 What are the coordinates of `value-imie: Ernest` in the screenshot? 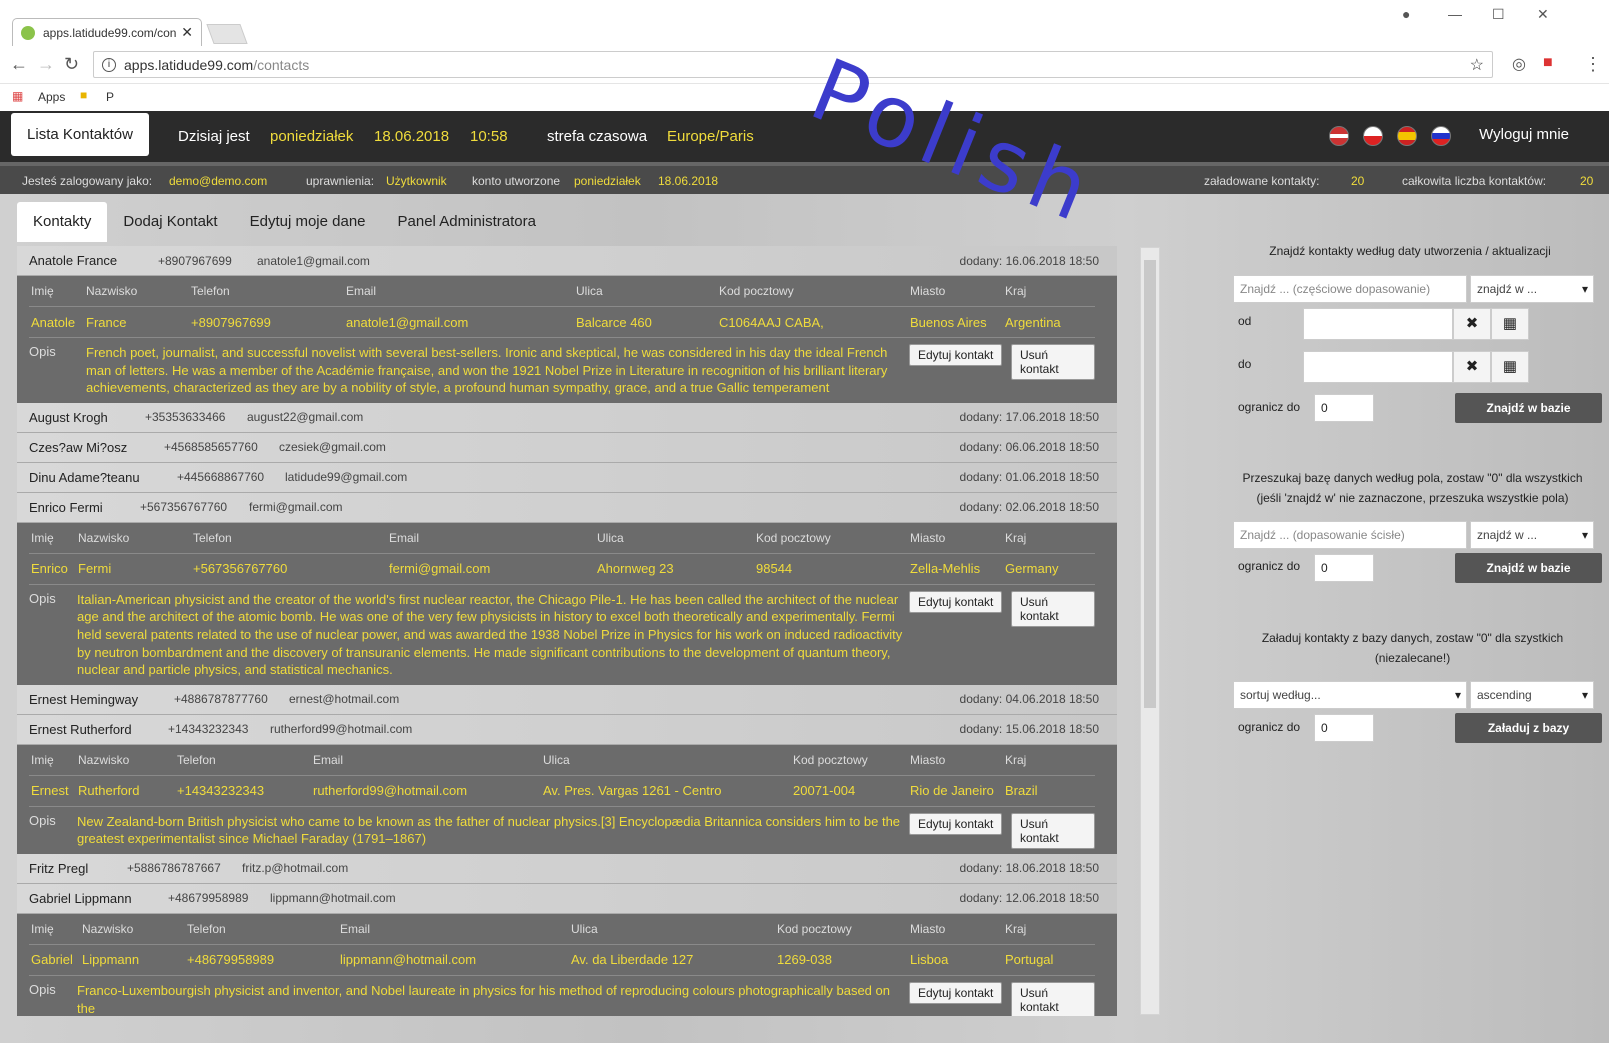 It's located at (50, 791).